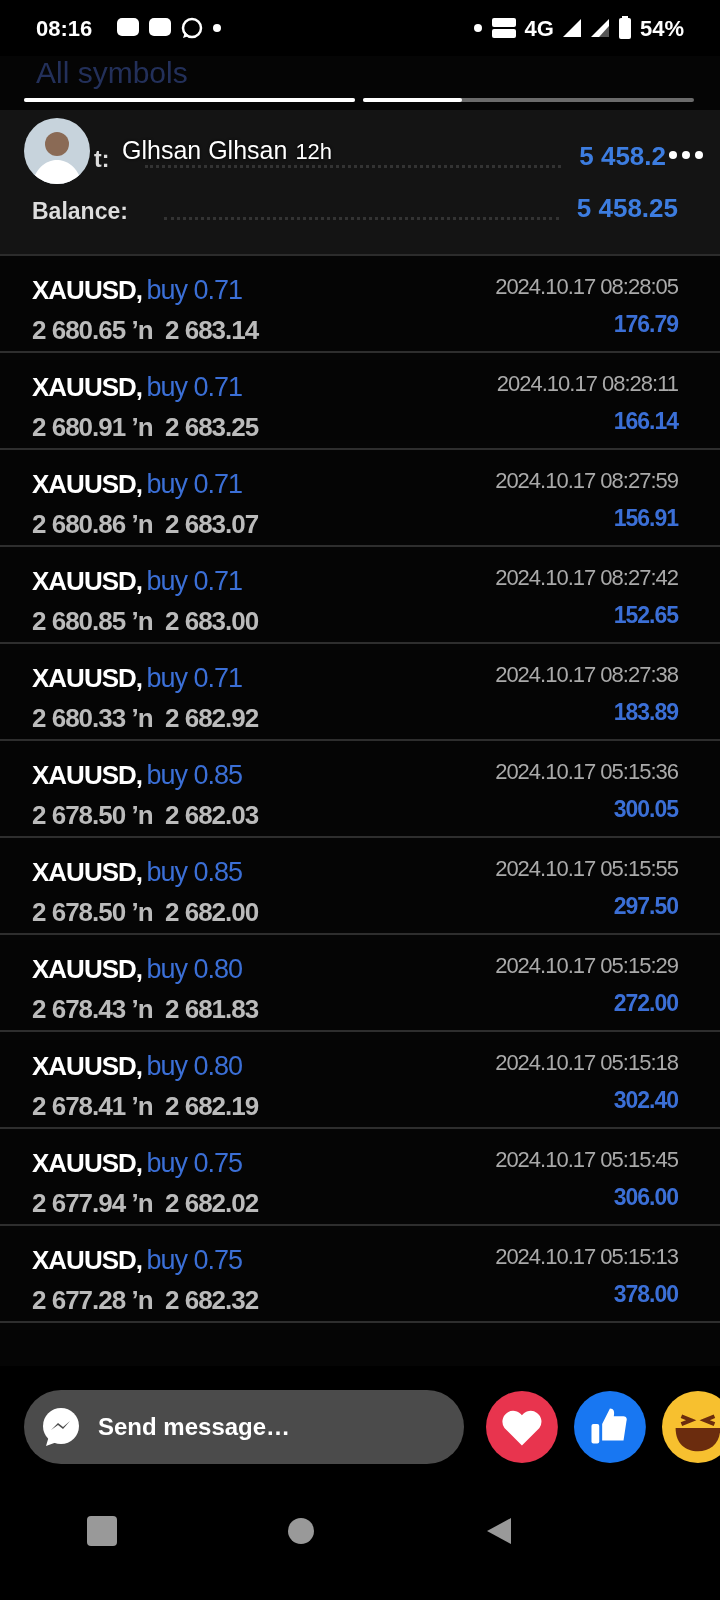 The height and width of the screenshot is (1600, 720). What do you see at coordinates (586, 1257) in the screenshot?
I see `trade-time: 2024.10.17 05:15:13` at bounding box center [586, 1257].